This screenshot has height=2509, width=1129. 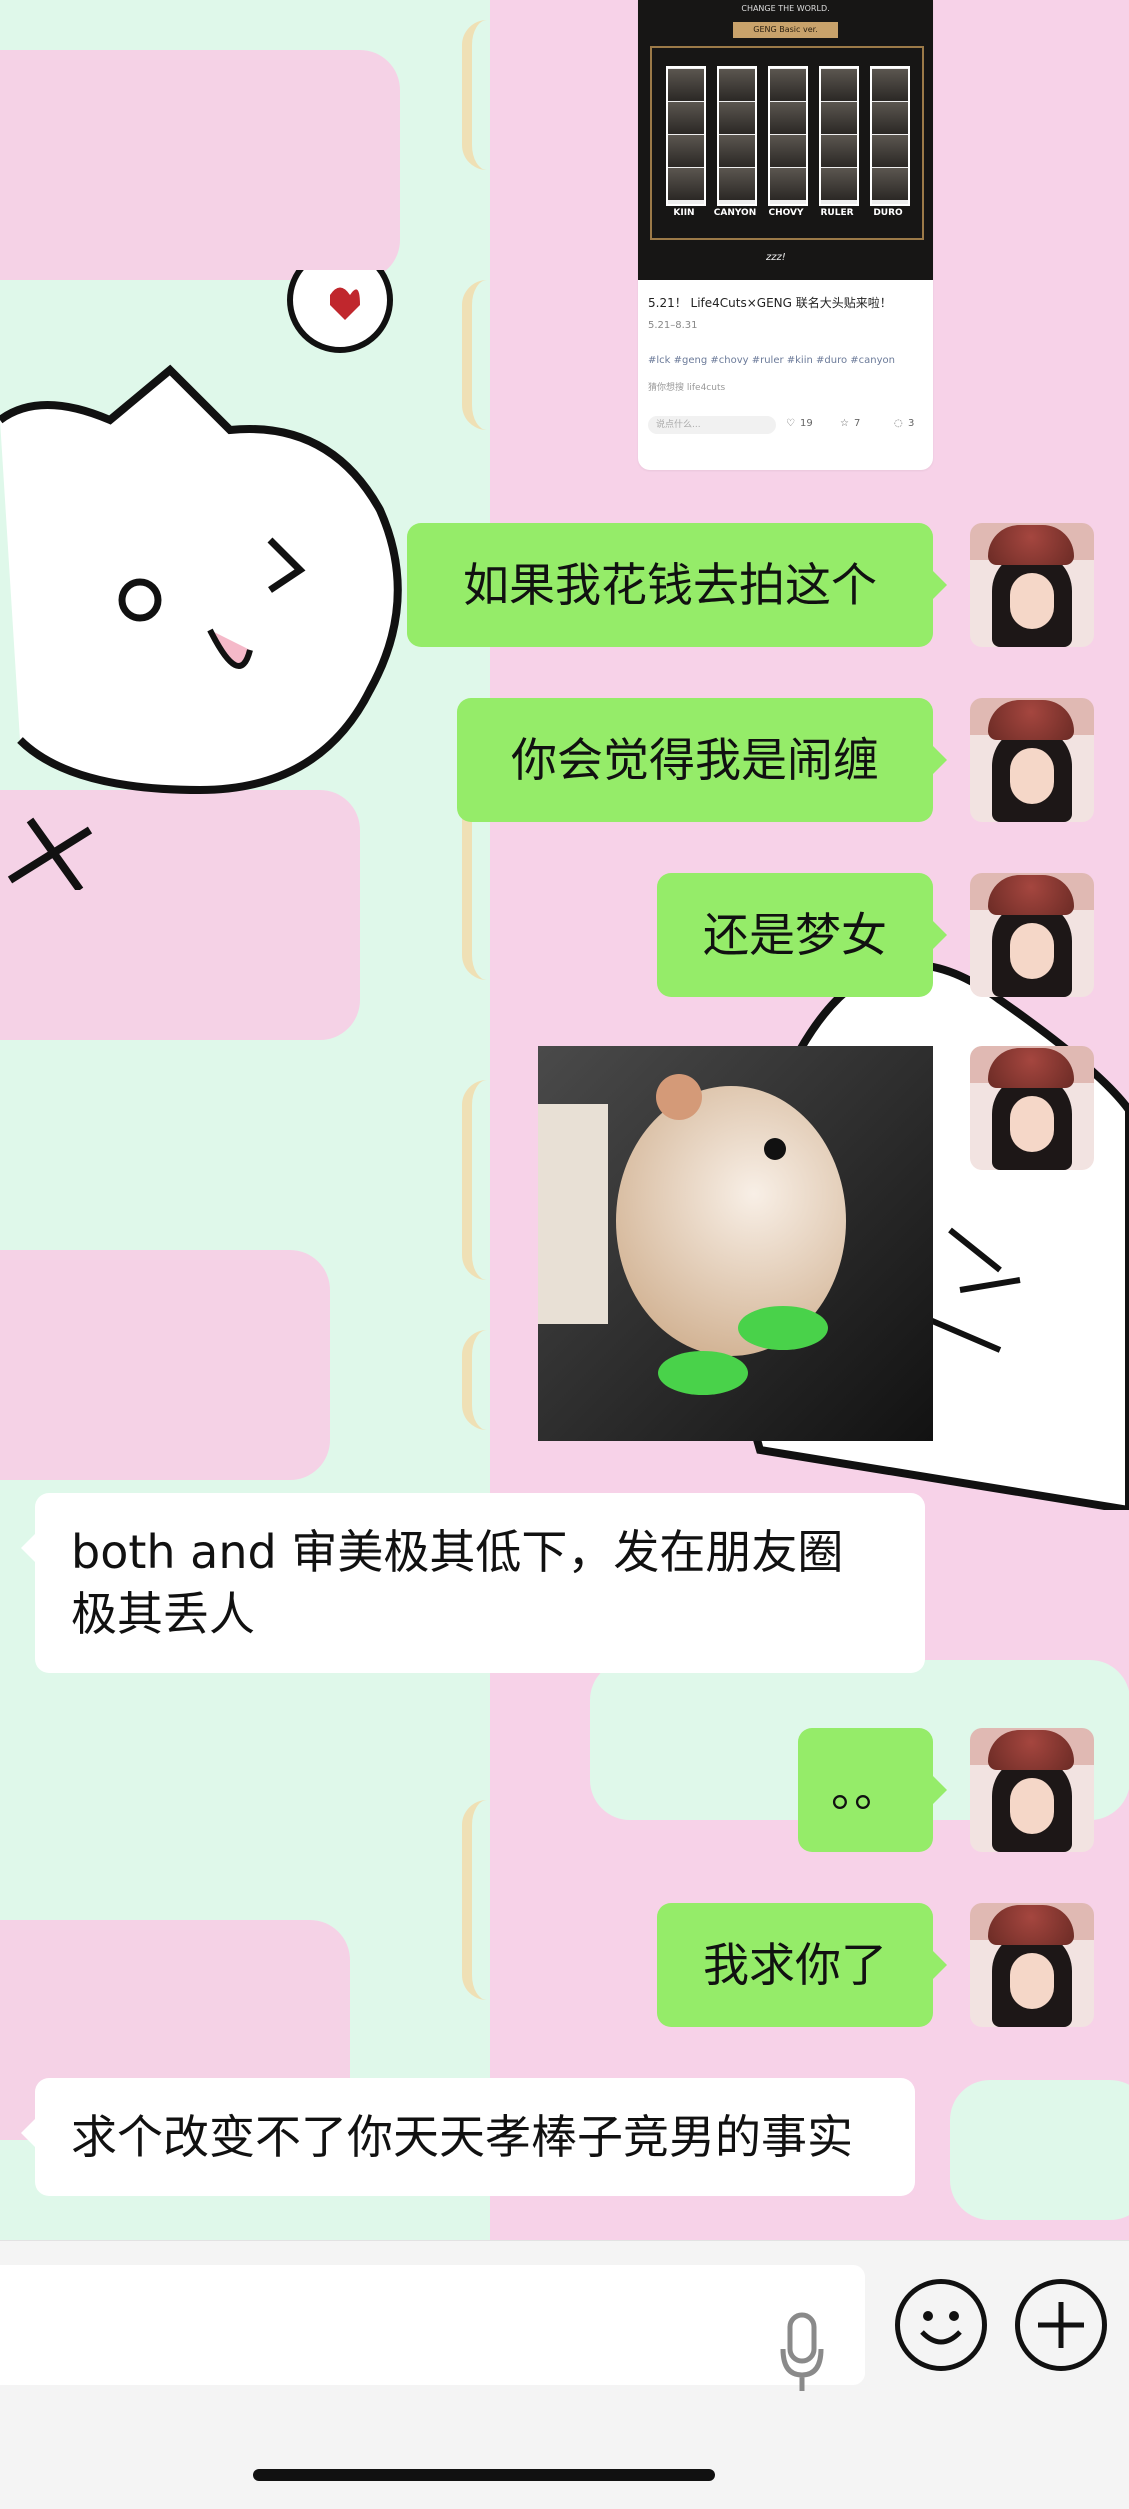 I want to click on message-input, so click(x=432, y=2328).